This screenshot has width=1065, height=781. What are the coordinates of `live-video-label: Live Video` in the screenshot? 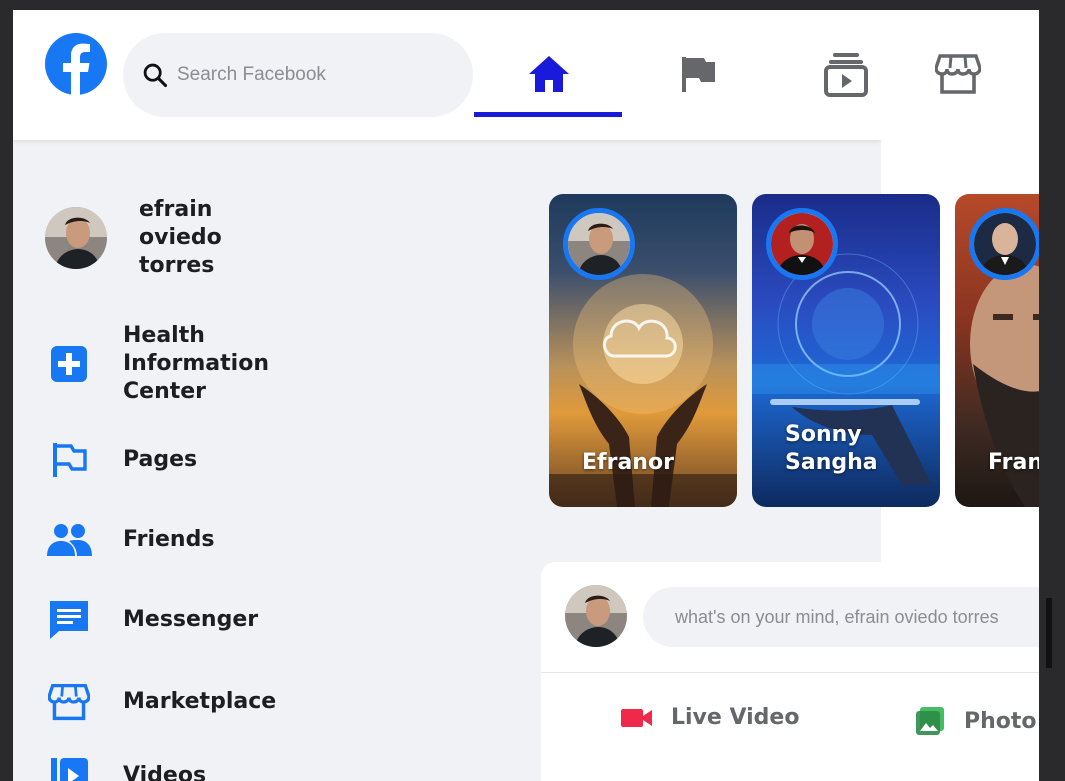 It's located at (735, 717).